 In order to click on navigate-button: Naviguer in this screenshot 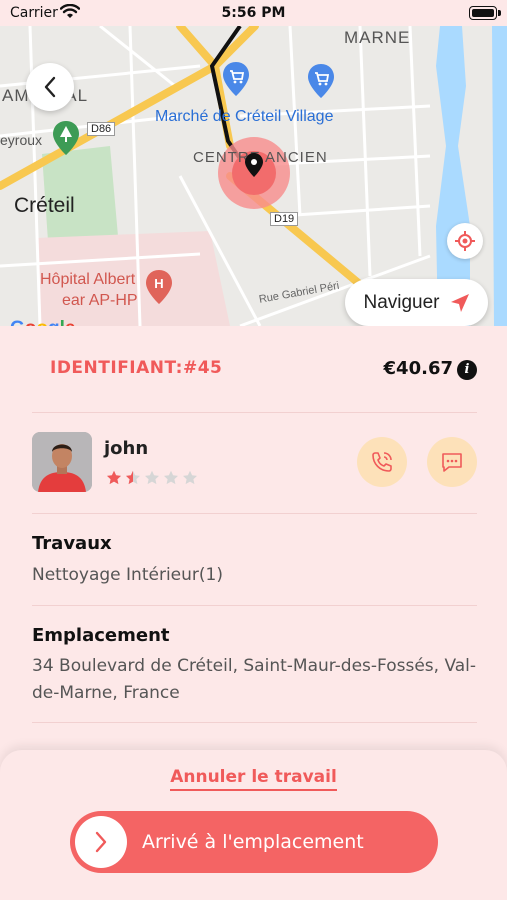, I will do `click(416, 302)`.